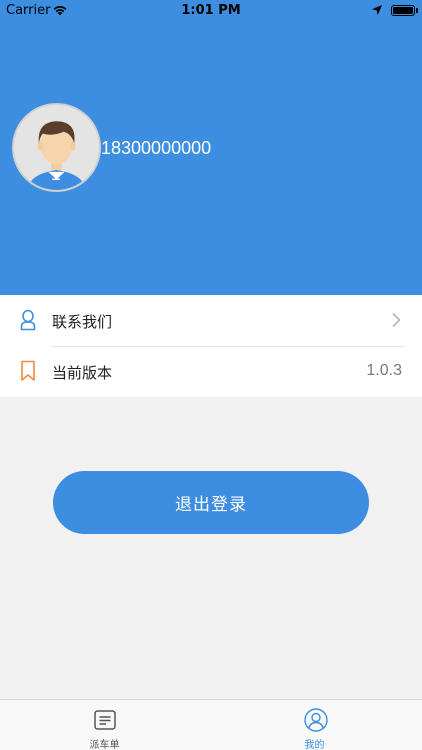  I want to click on contact-us-label: 联系我们, so click(82, 322).